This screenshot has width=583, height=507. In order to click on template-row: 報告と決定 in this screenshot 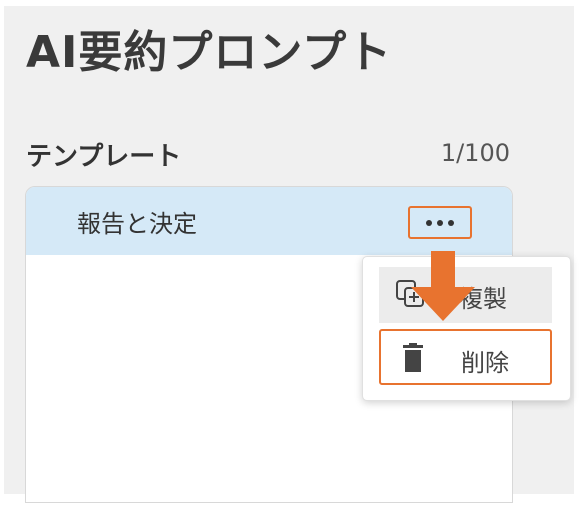, I will do `click(269, 221)`.